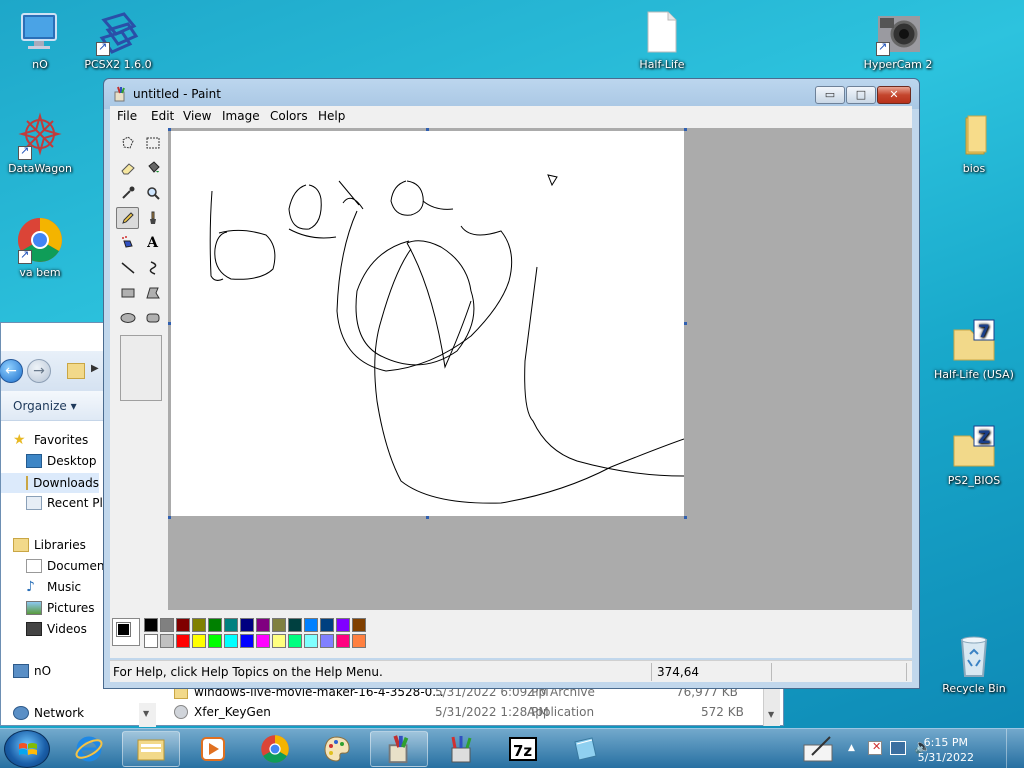 The image size is (1024, 768). What do you see at coordinates (162, 116) in the screenshot?
I see `menu-edit: Edit` at bounding box center [162, 116].